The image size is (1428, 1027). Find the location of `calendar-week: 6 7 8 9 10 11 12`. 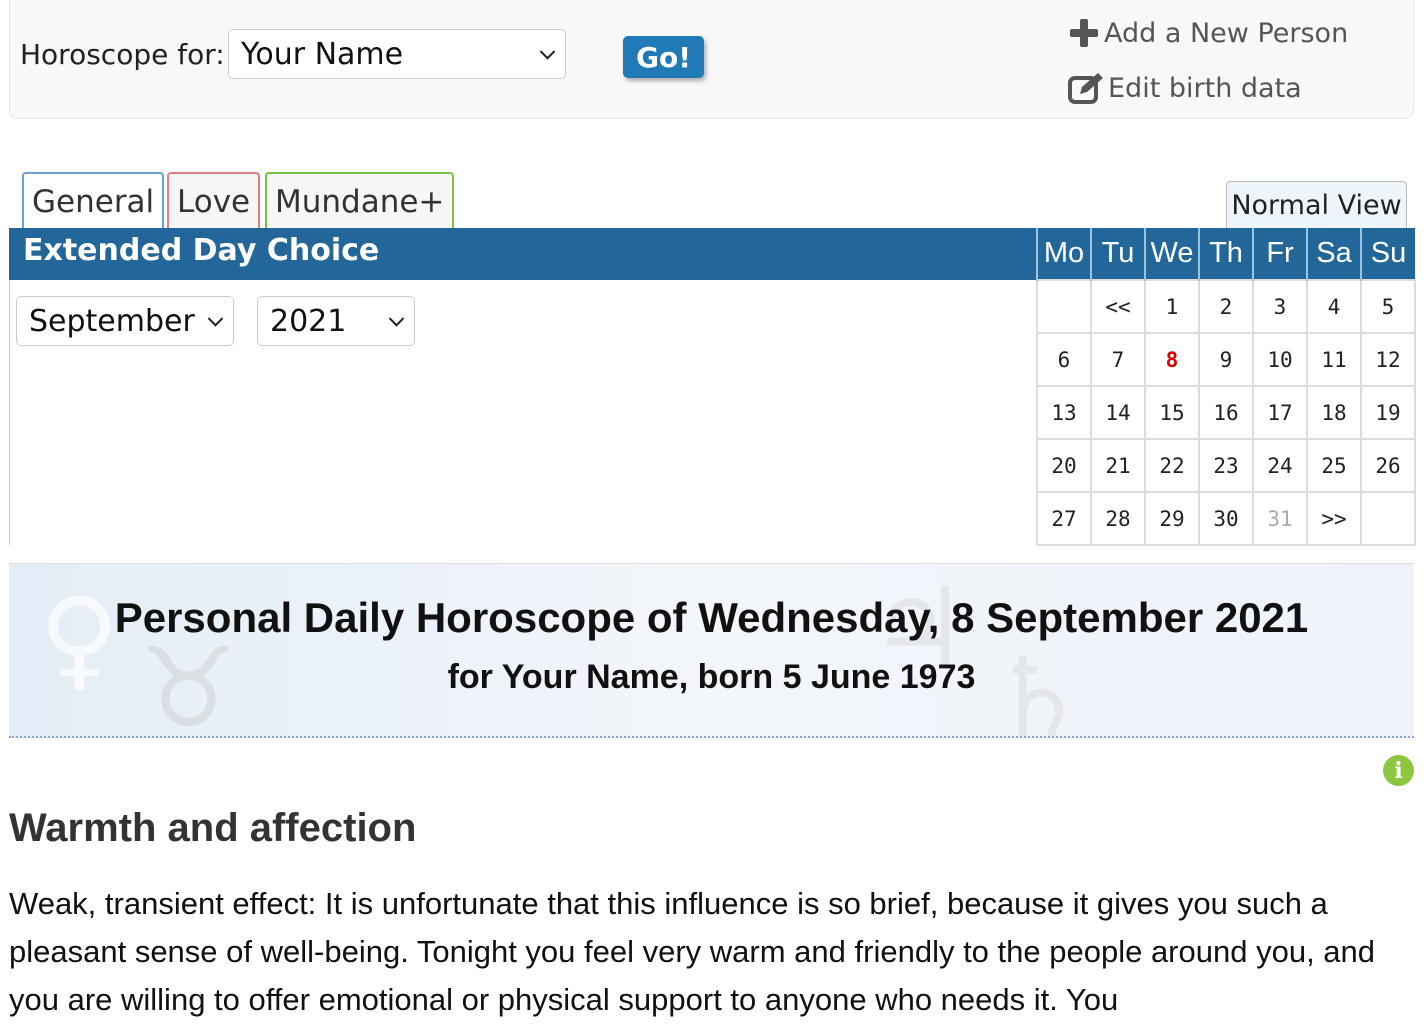

calendar-week: 6 7 8 9 10 11 12 is located at coordinates (1226, 359).